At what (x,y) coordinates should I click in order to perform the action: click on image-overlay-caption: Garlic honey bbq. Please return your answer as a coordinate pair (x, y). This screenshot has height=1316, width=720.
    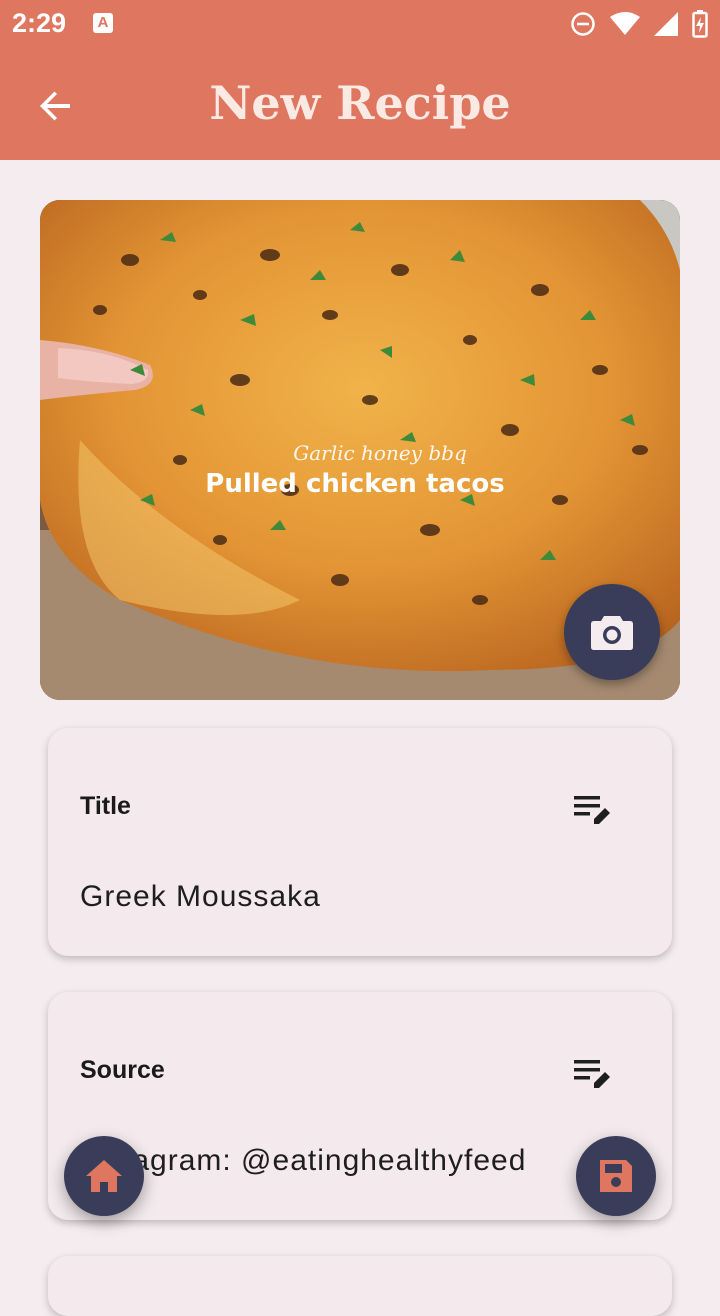
    Looking at the image, I should click on (380, 453).